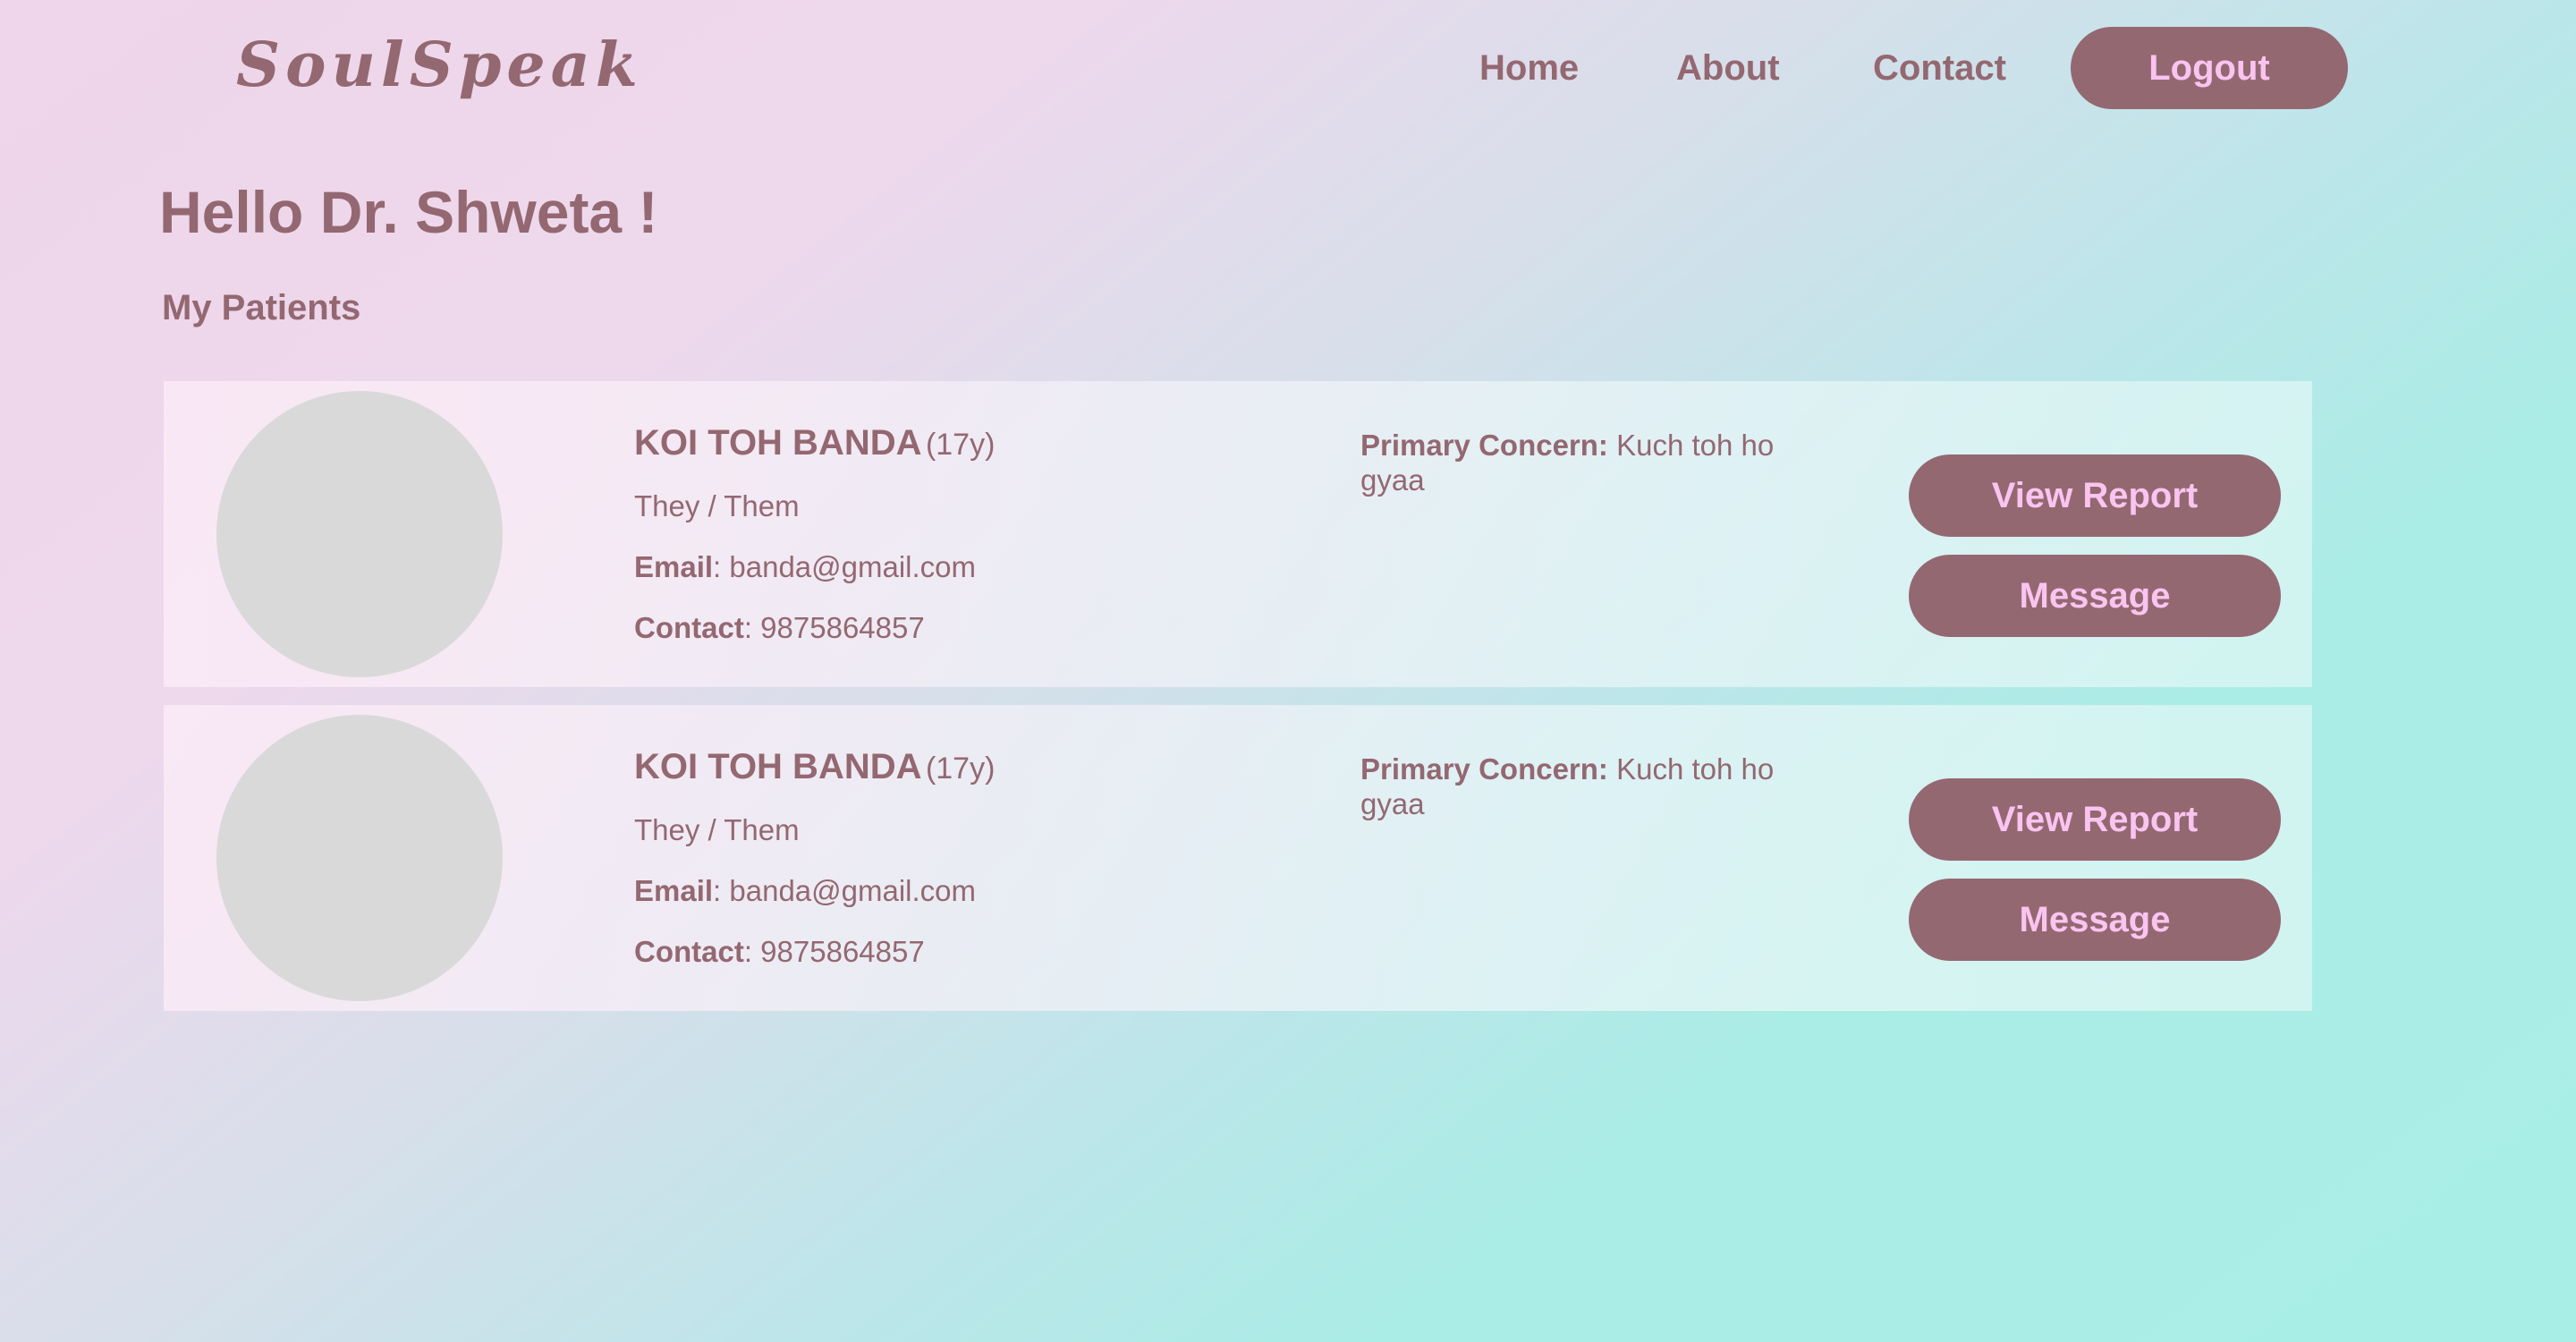 Image resolution: width=2576 pixels, height=1342 pixels. I want to click on nav-link-about: About, so click(1728, 68).